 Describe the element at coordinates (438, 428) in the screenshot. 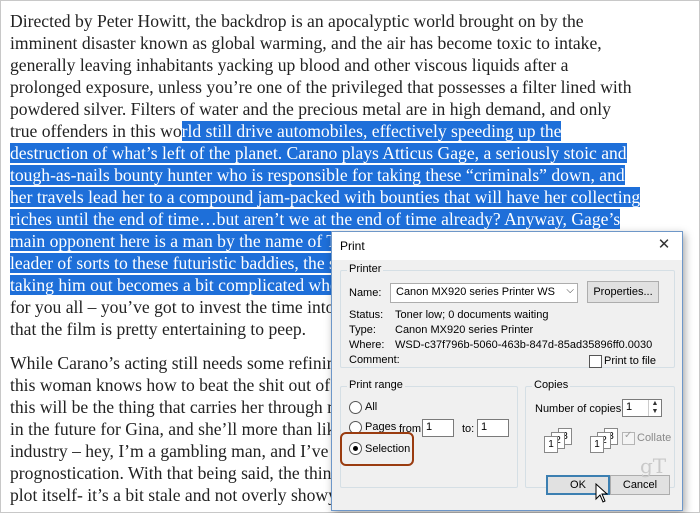

I see `from-input: 1` at that location.